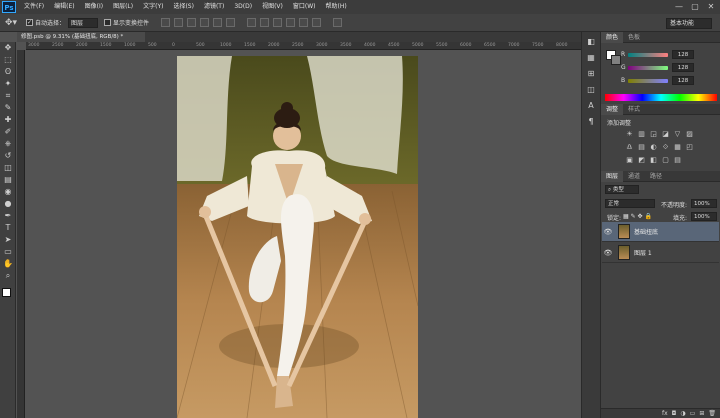 The image size is (720, 418). I want to click on distribute-hcenter-icon, so click(304, 22).